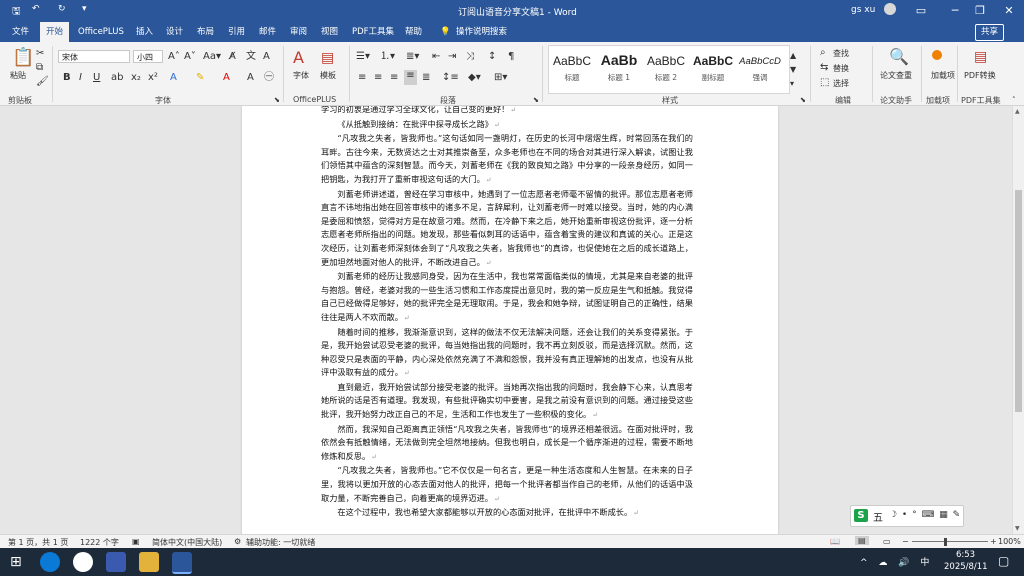  Describe the element at coordinates (990, 32) in the screenshot. I see `share-button: 共享` at that location.